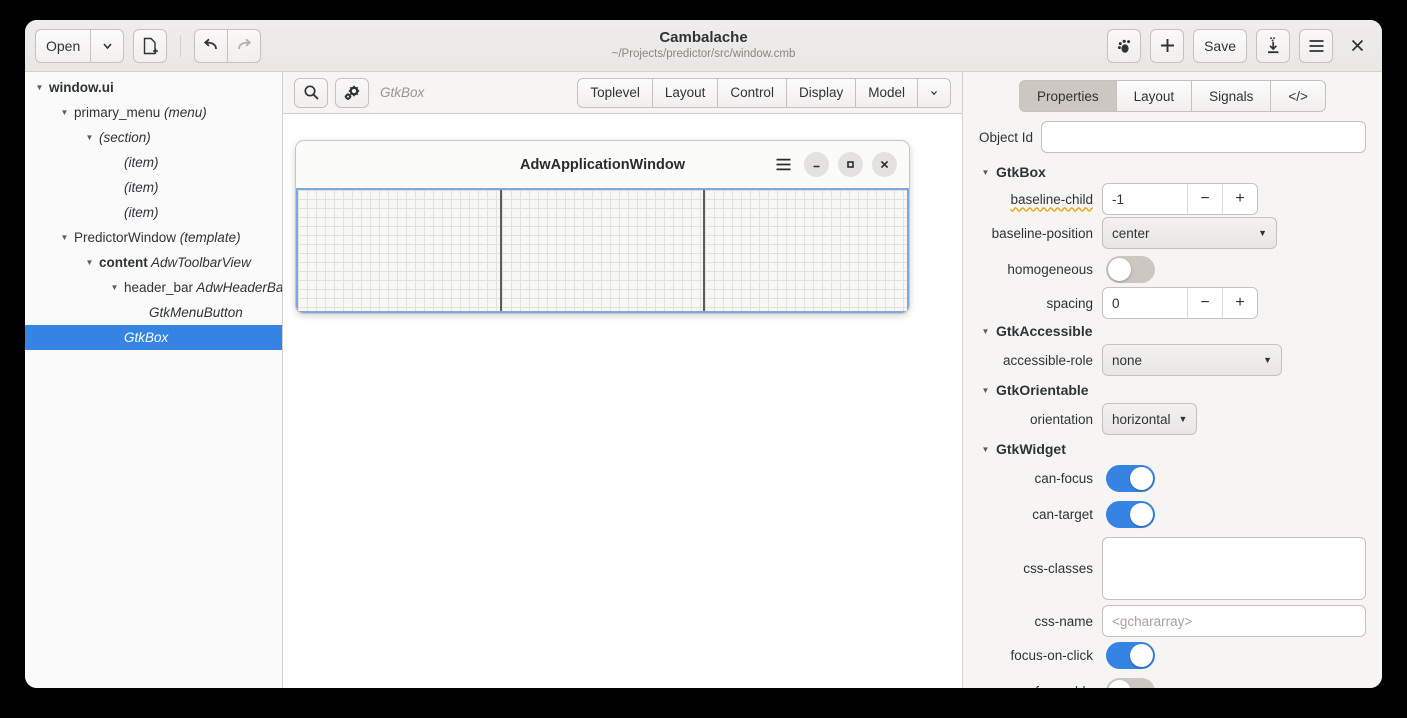  I want to click on tree-row: ▼ (section), so click(153, 137).